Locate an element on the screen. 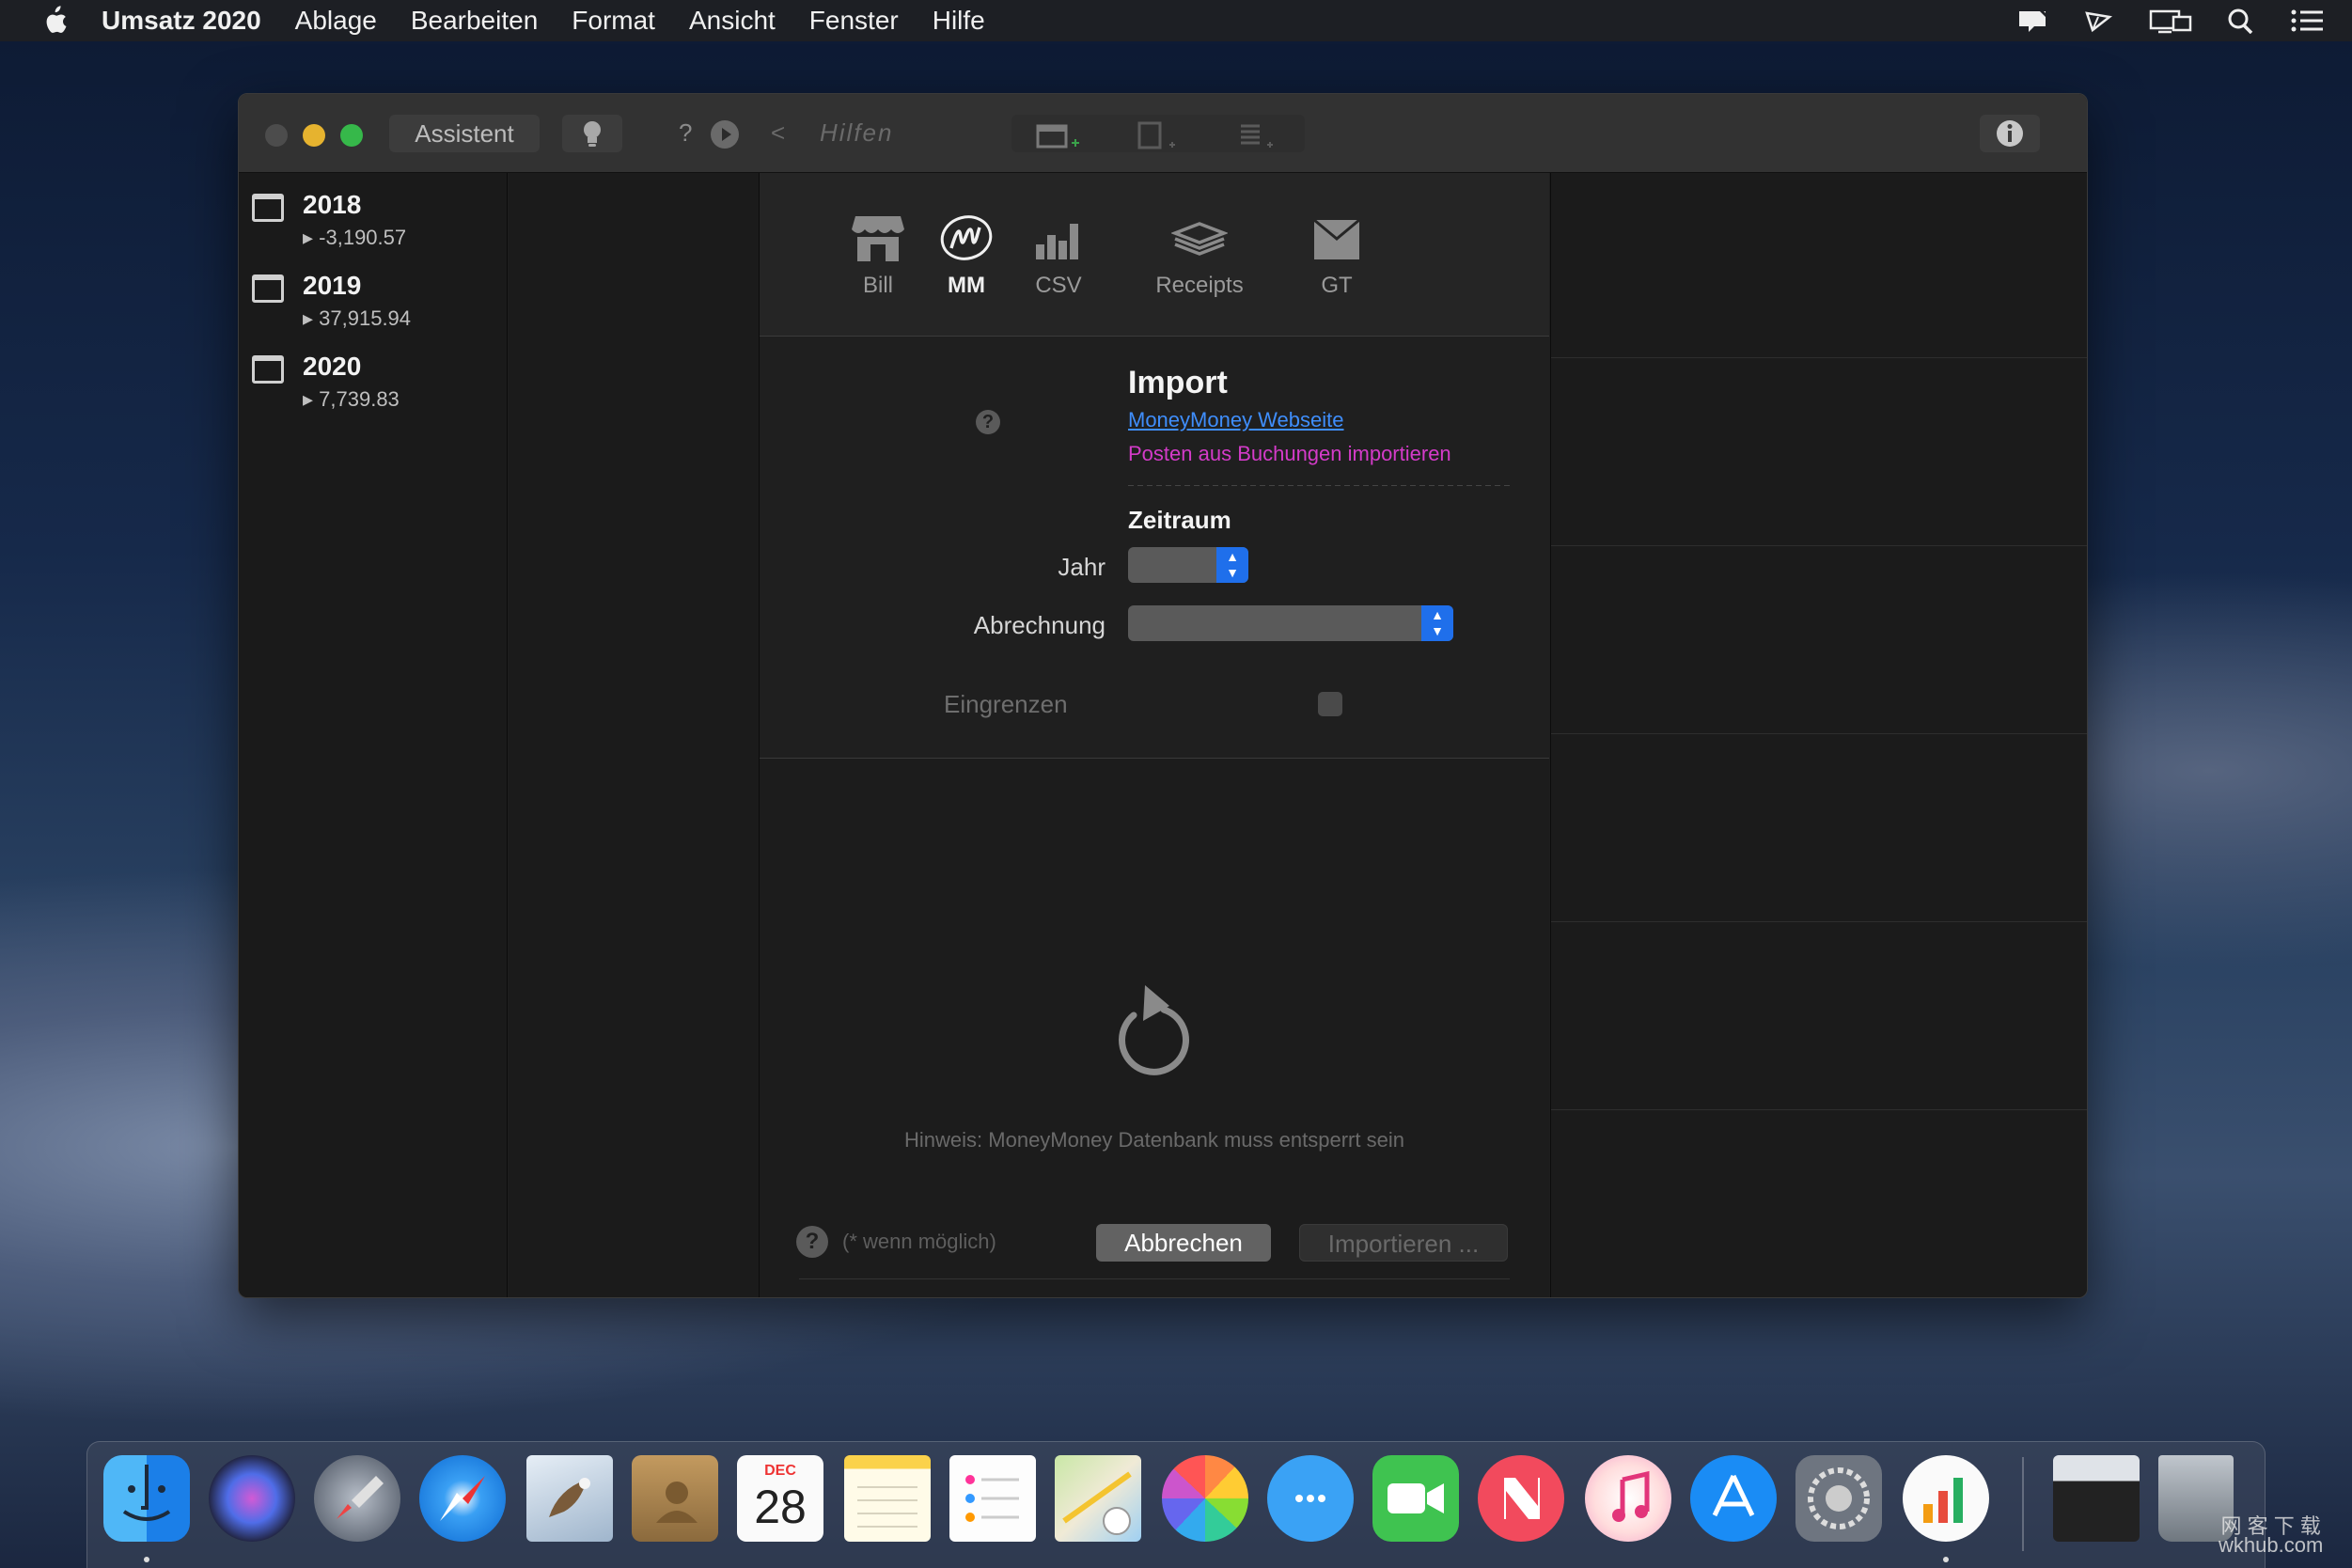 This screenshot has width=2352, height=1568. year-total: ▸ -3,190.57 is located at coordinates (355, 237).